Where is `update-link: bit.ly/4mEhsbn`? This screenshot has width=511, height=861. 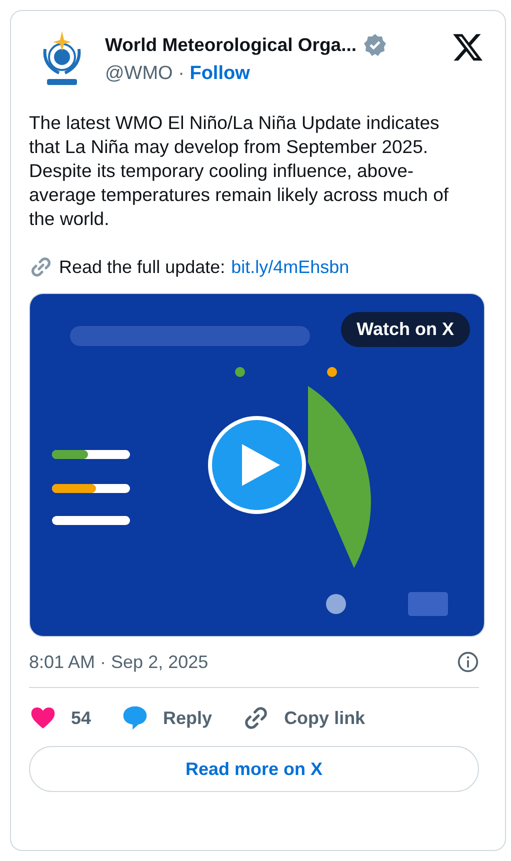
update-link: bit.ly/4mEhsbn is located at coordinates (290, 267).